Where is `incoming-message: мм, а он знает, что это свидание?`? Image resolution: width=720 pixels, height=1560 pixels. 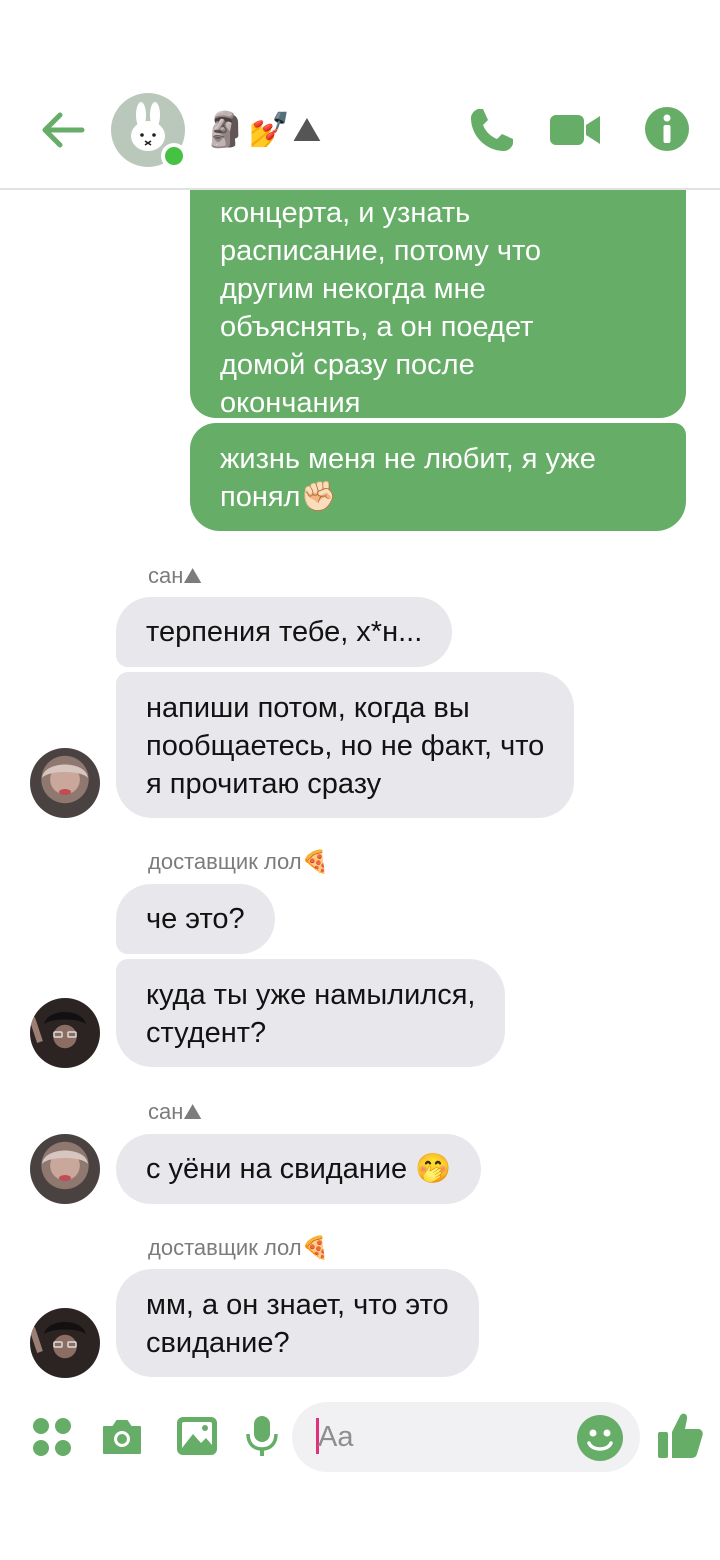 incoming-message: мм, а он знает, что это свидание? is located at coordinates (297, 1323).